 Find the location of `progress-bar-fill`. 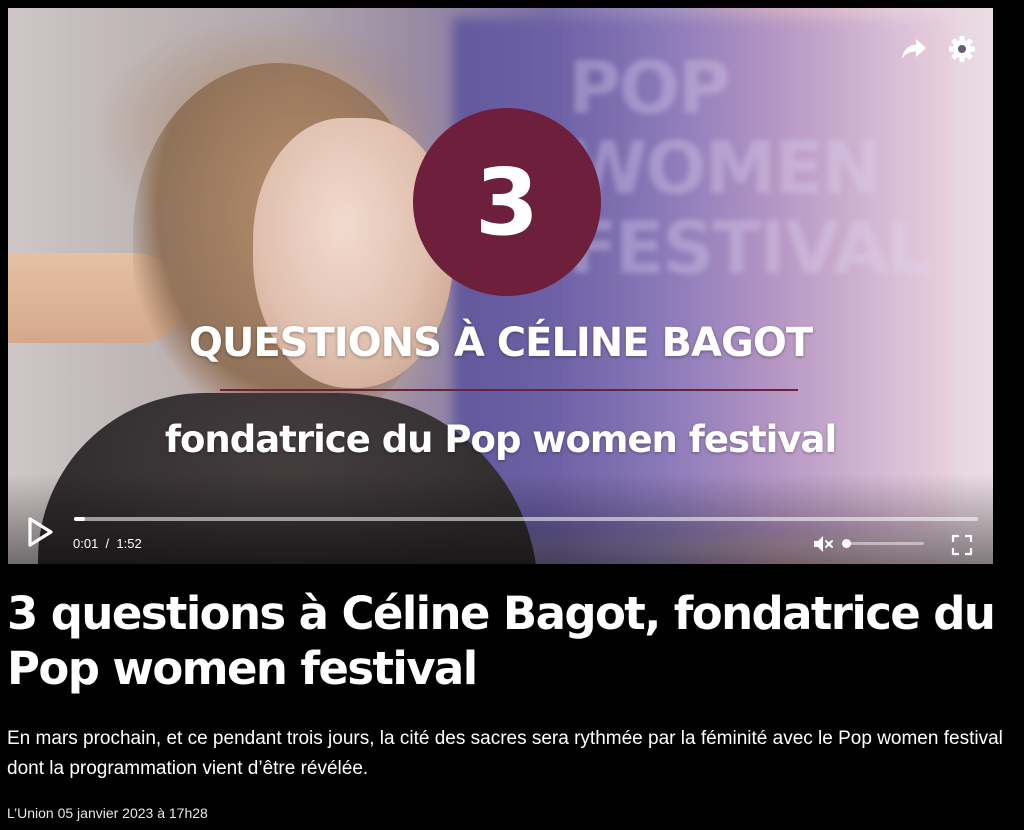

progress-bar-fill is located at coordinates (79, 519).